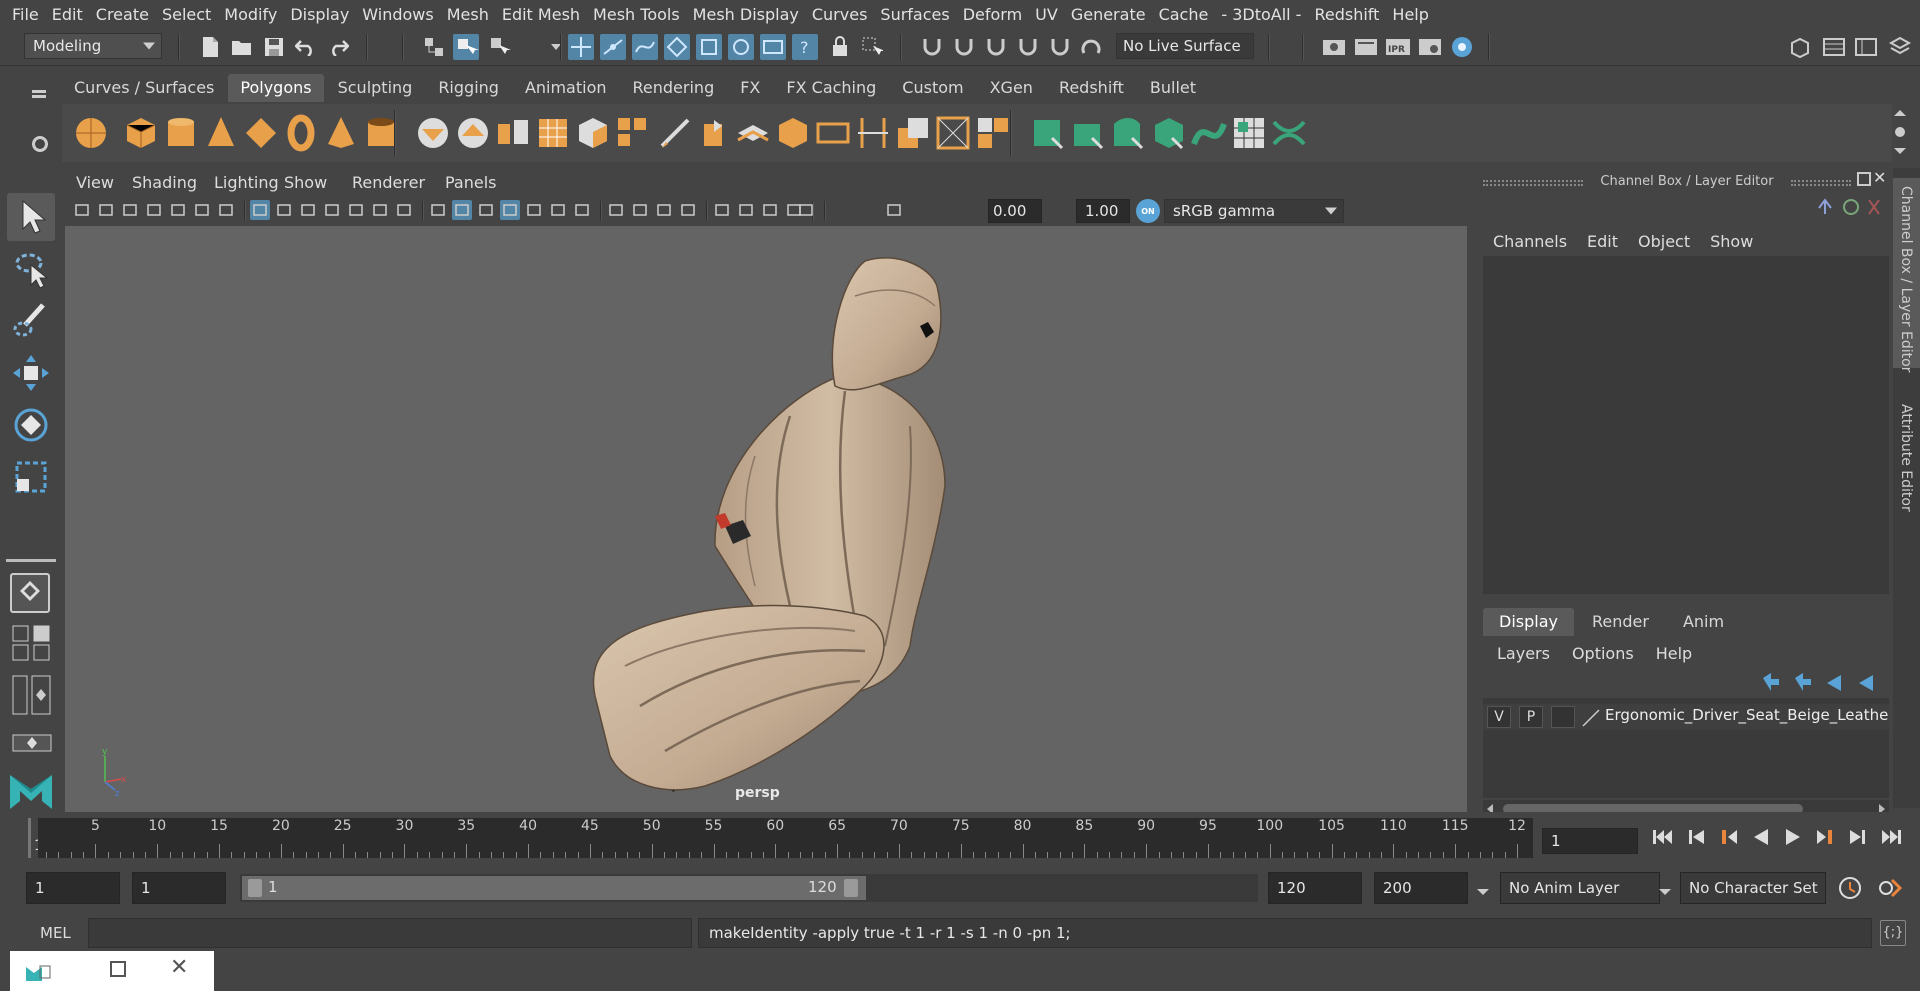 The width and height of the screenshot is (1920, 991). Describe the element at coordinates (1108, 14) in the screenshot. I see `menu-generate: Generate` at that location.